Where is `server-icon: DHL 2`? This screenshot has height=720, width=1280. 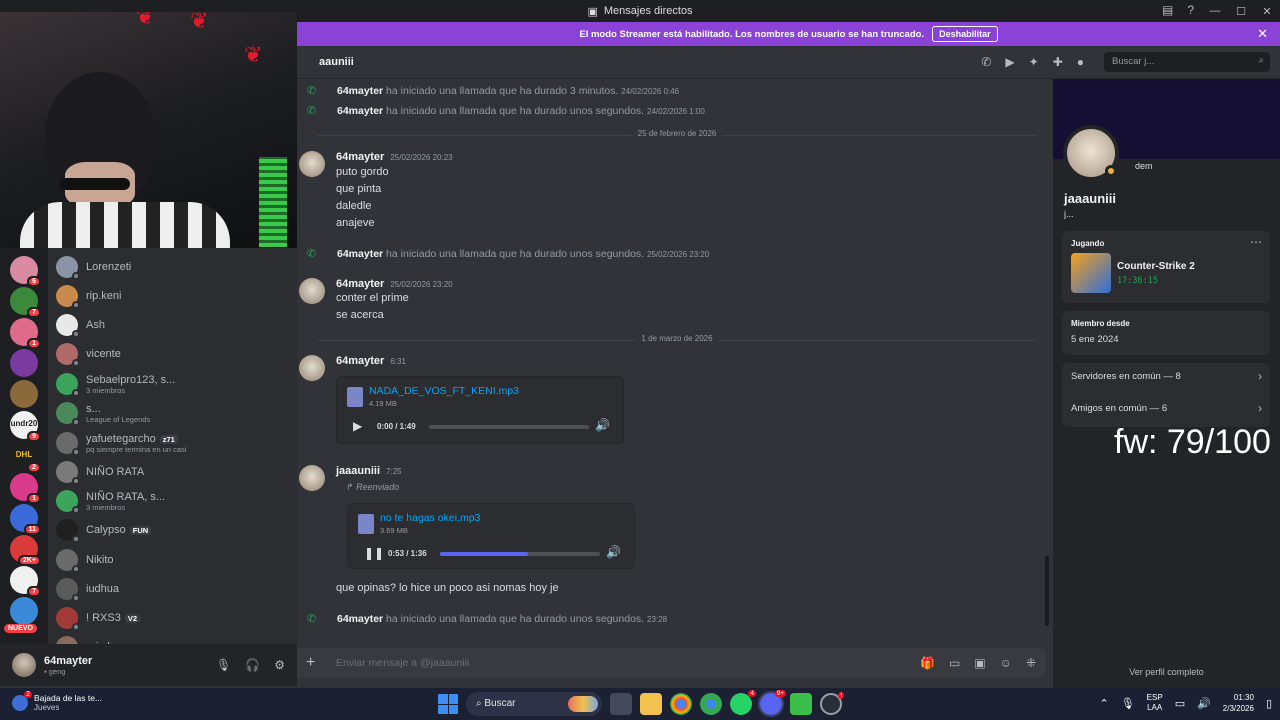 server-icon: DHL 2 is located at coordinates (25, 457).